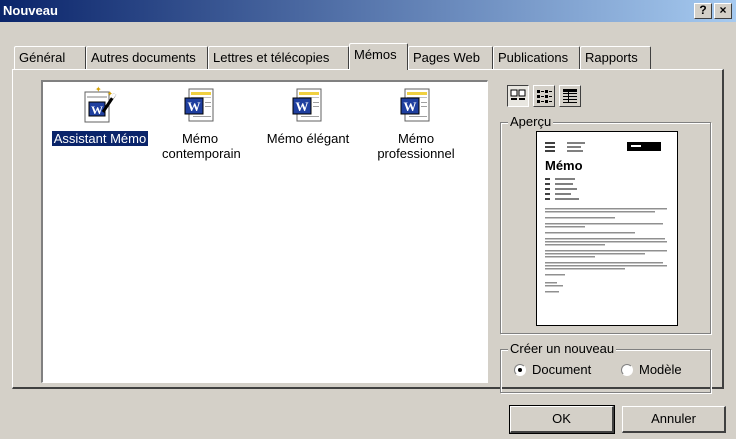  Describe the element at coordinates (627, 370) in the screenshot. I see `model-radio` at that location.